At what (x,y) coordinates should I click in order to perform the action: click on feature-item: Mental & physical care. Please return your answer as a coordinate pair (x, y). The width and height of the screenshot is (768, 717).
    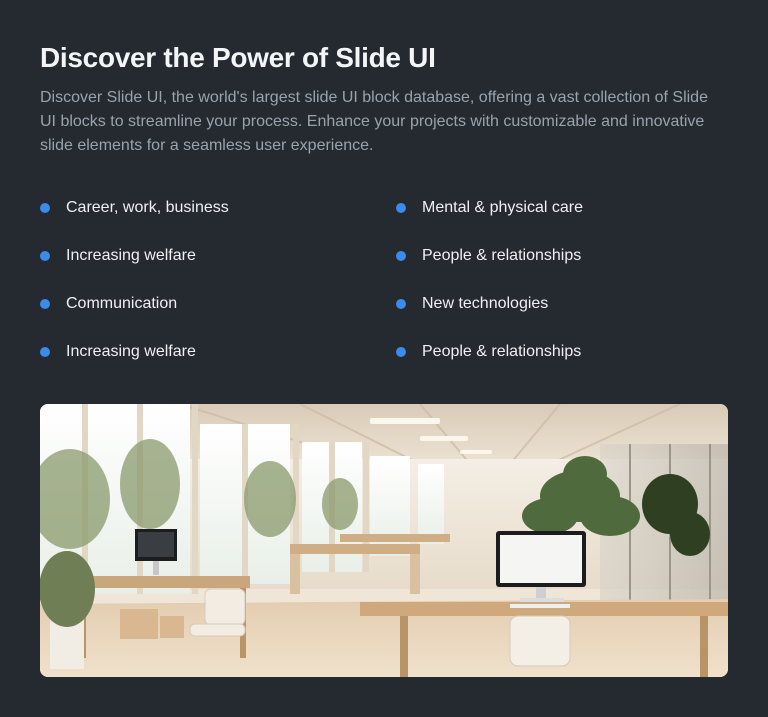
    Looking at the image, I should click on (562, 208).